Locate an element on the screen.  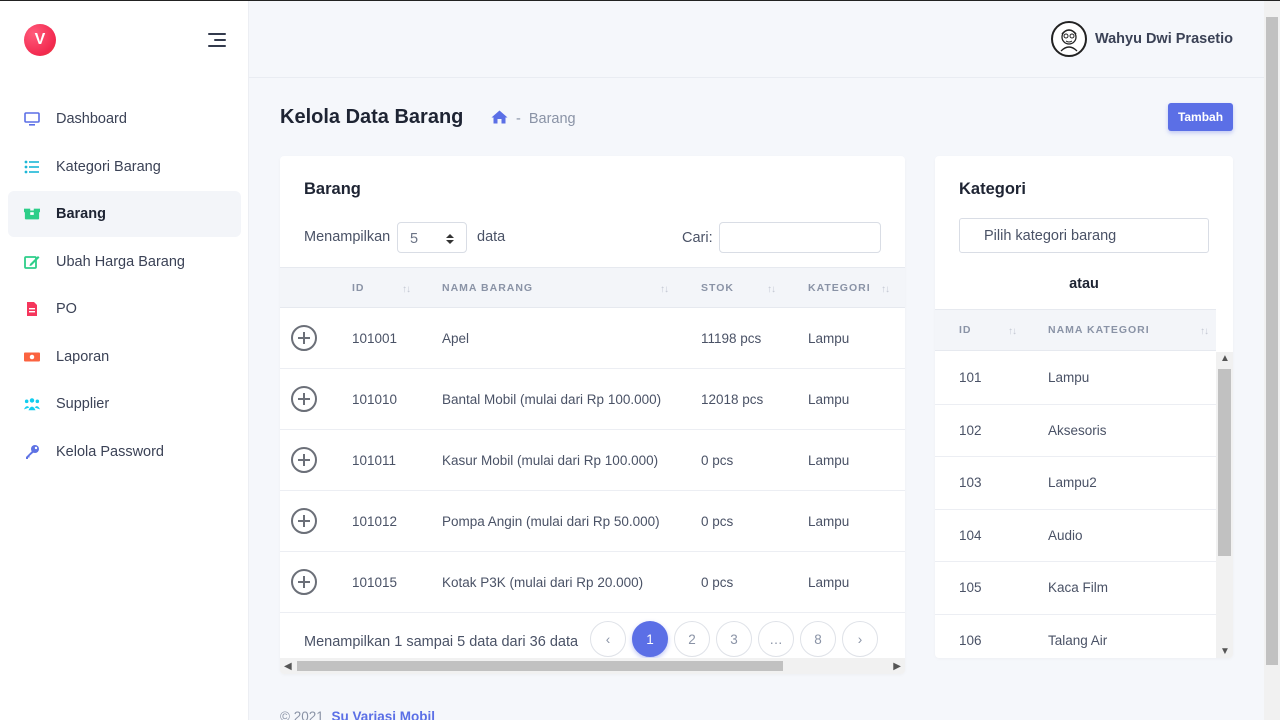
column-header-nama-barang: NAMA BARANG is located at coordinates (487, 288).